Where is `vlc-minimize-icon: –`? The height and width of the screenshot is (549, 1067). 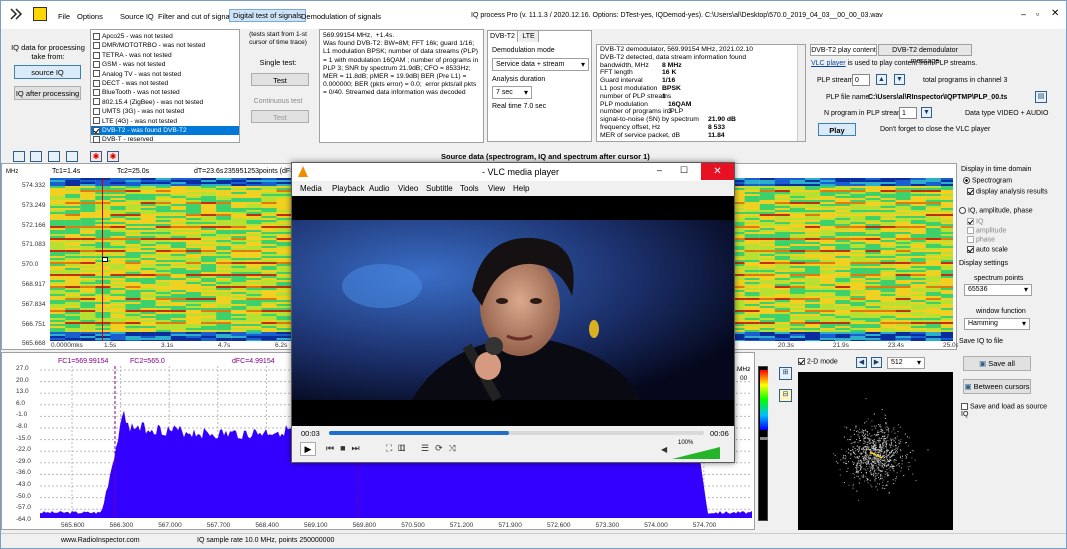
vlc-minimize-icon: – is located at coordinates (659, 170).